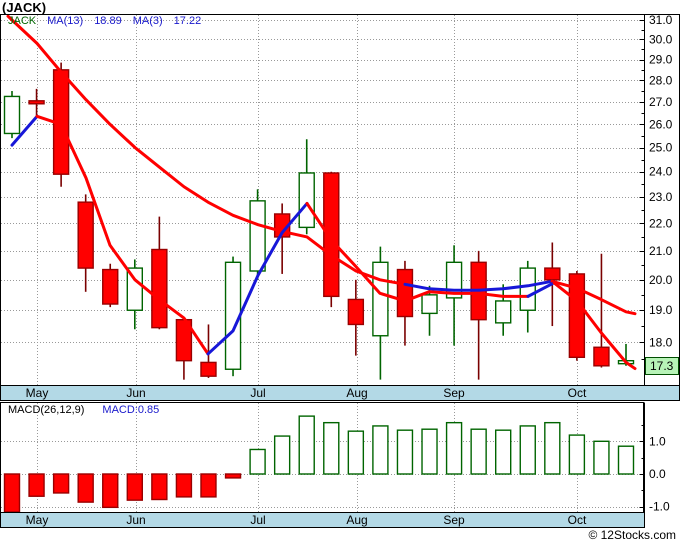 The image size is (680, 546). Describe the element at coordinates (657, 474) in the screenshot. I see `macd-tick-label: 0.0` at that location.